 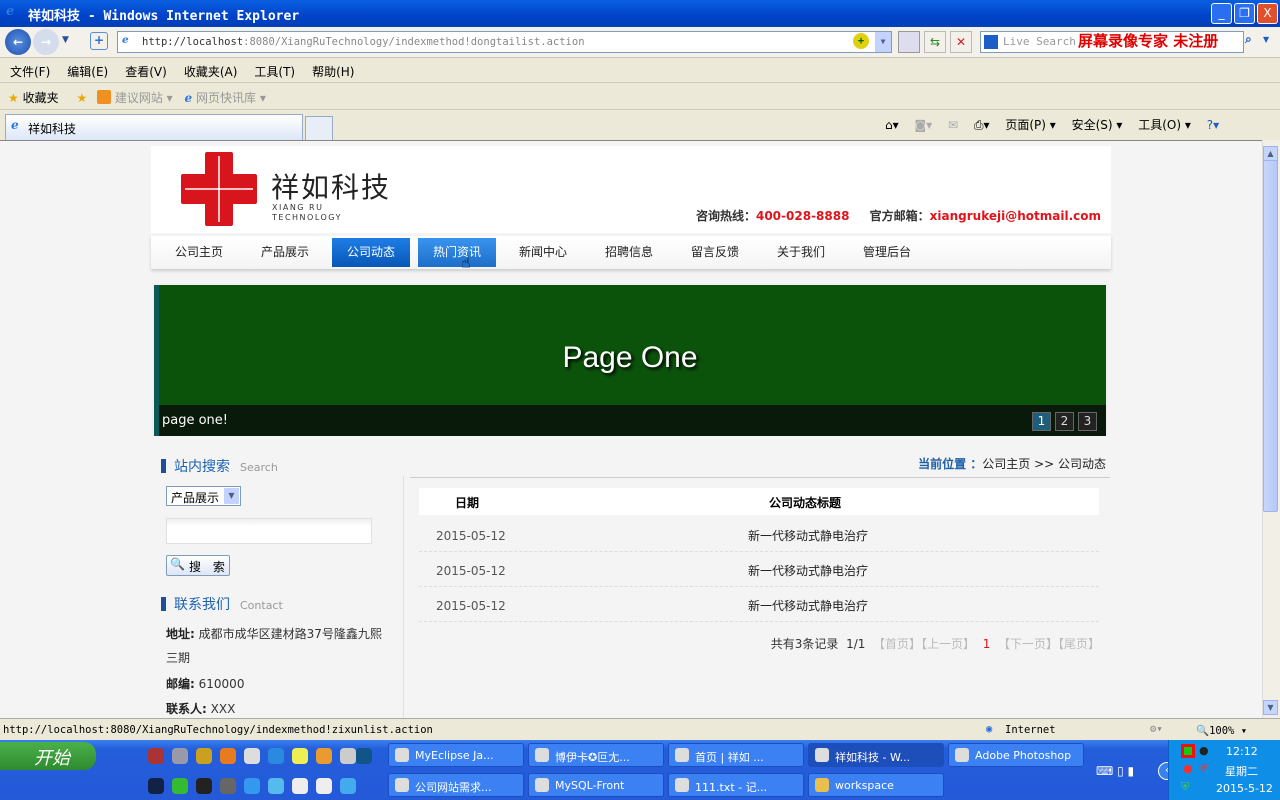 What do you see at coordinates (252, 786) in the screenshot?
I see `ie-icon` at bounding box center [252, 786].